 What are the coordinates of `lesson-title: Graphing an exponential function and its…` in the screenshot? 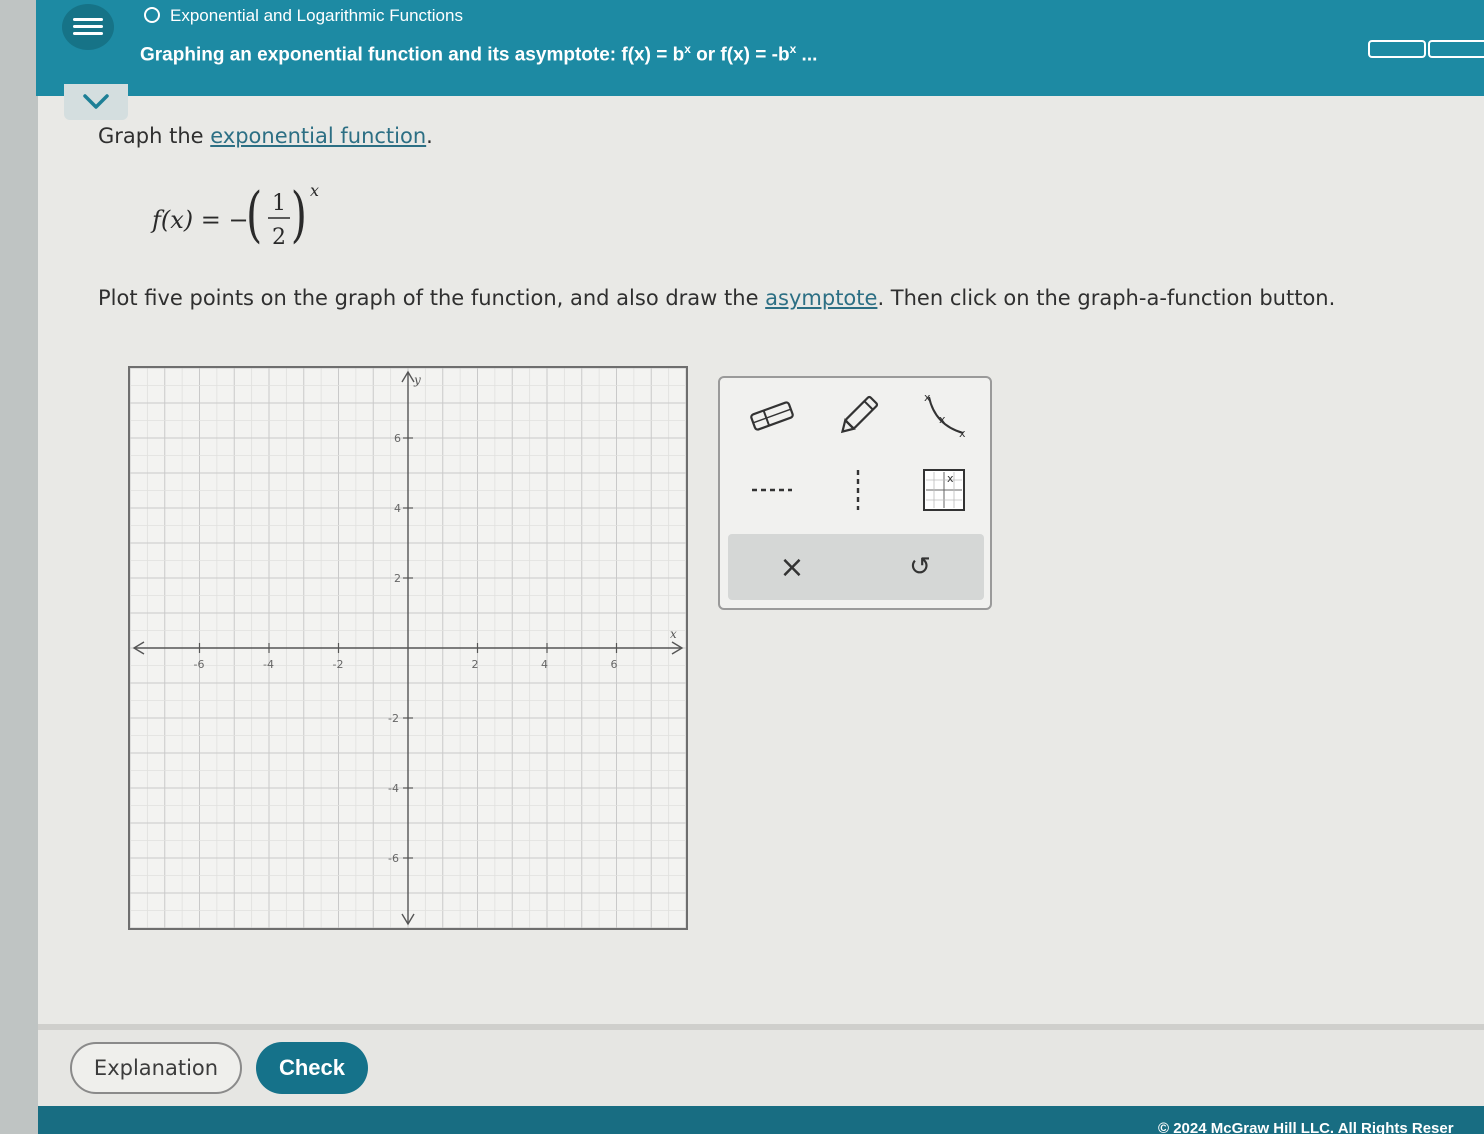 It's located at (479, 54).